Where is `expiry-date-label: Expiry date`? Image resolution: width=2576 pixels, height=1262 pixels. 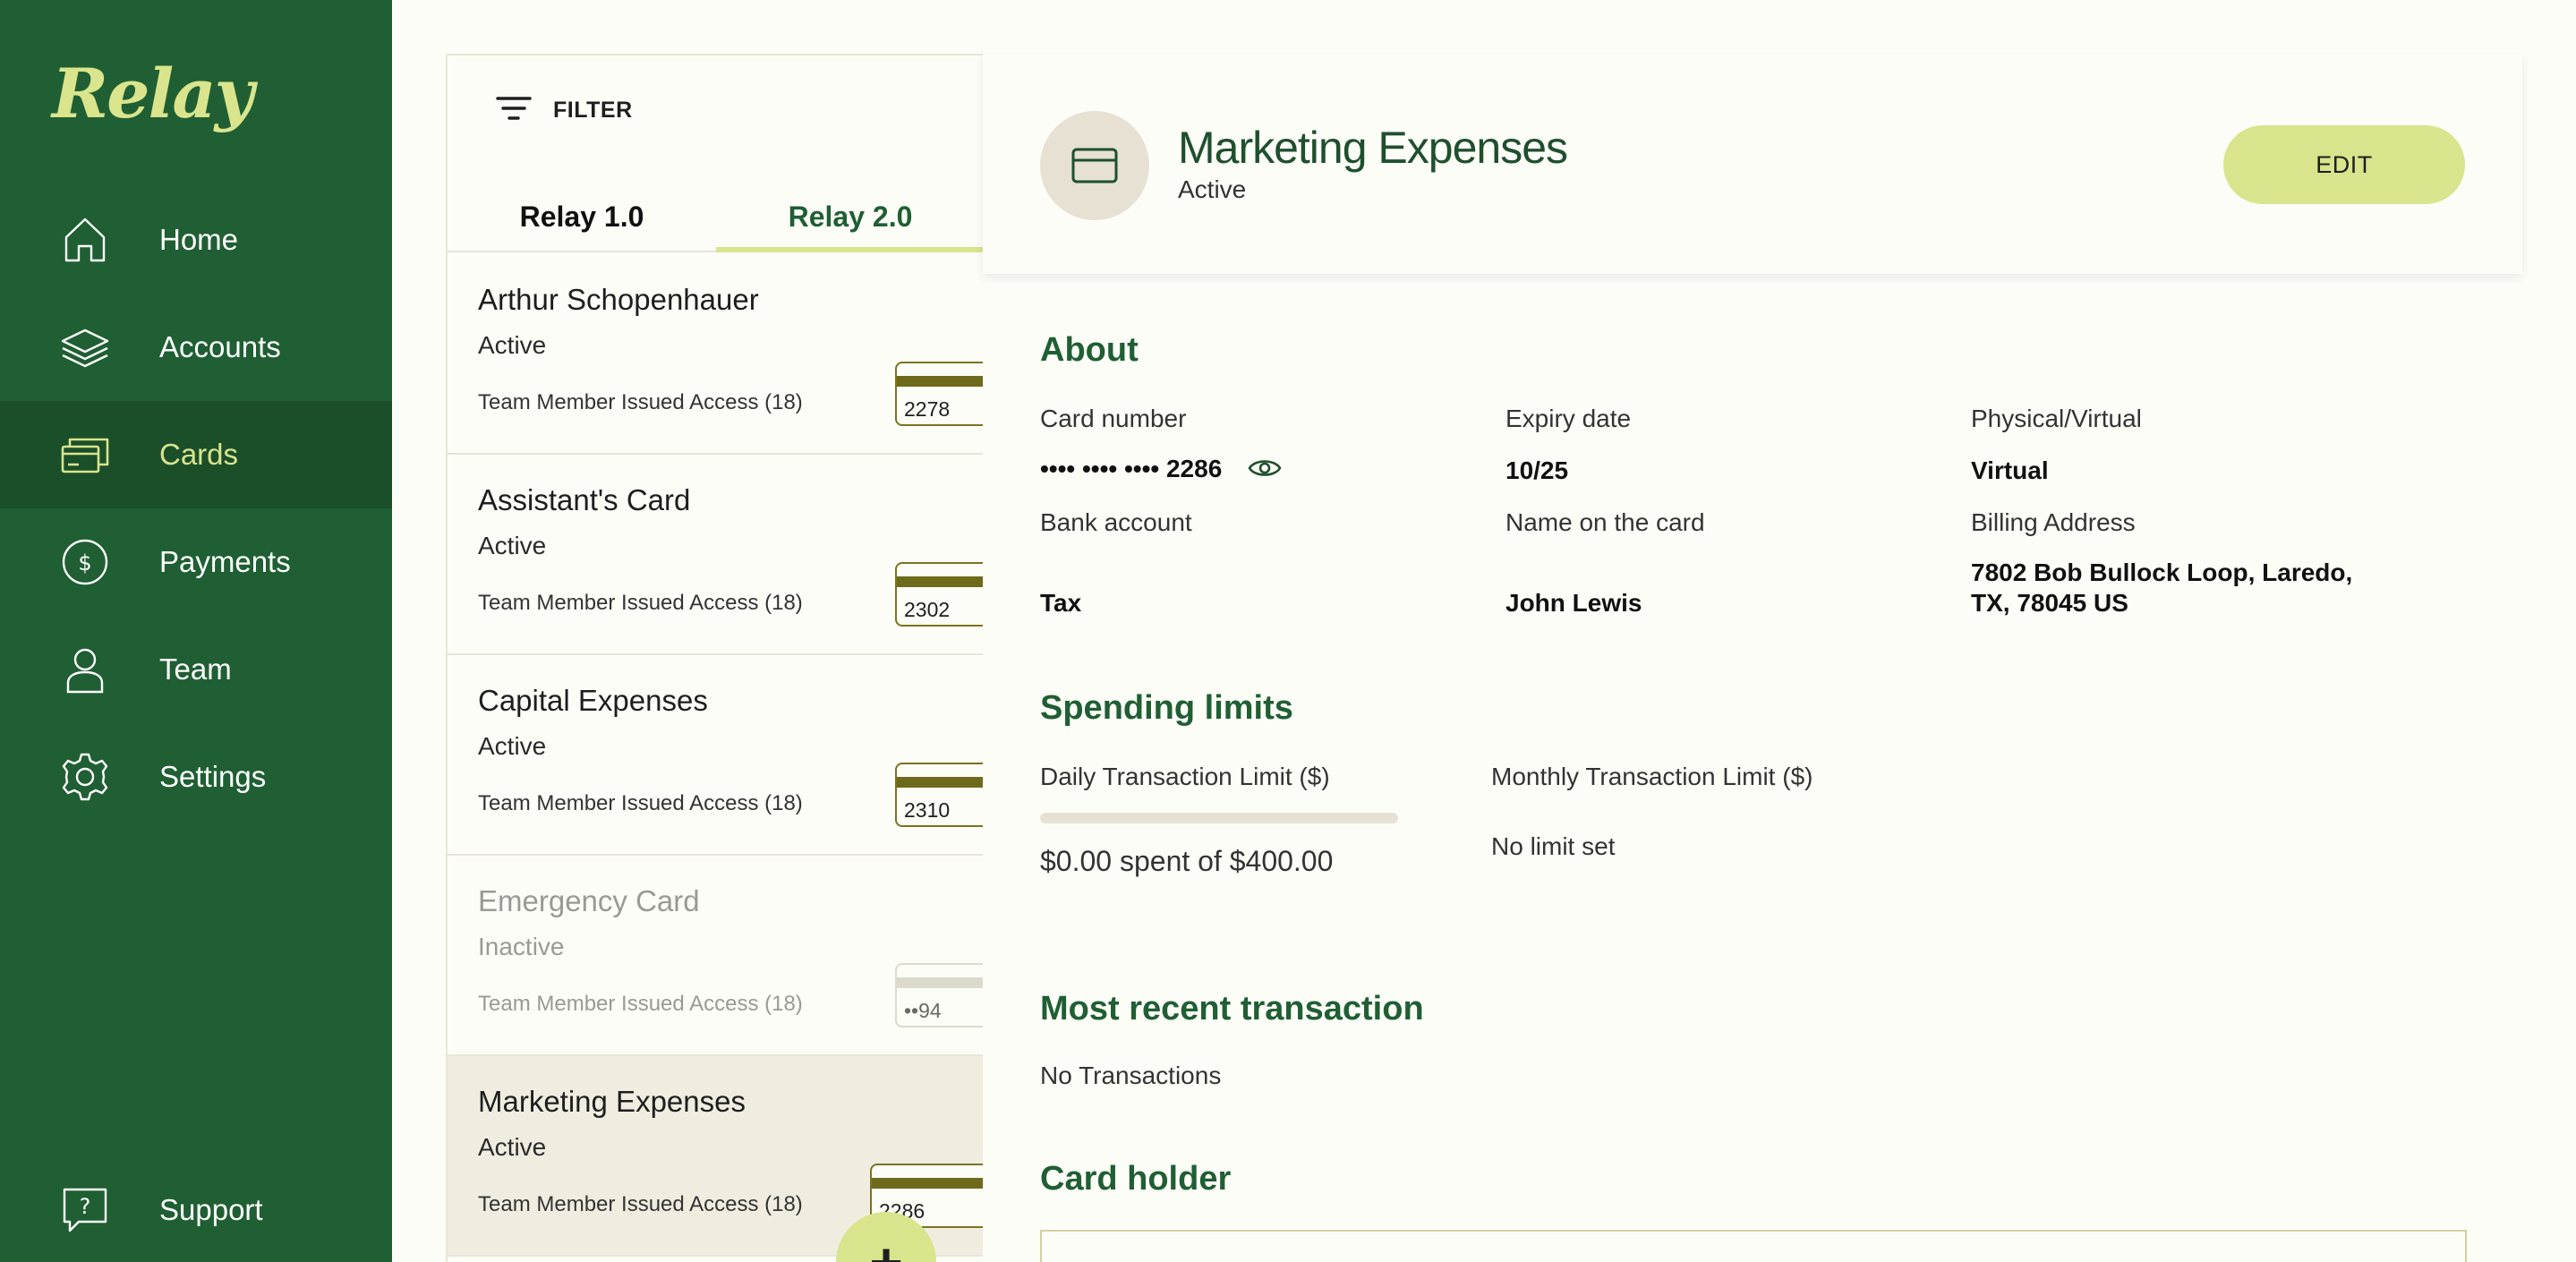
expiry-date-label: Expiry date is located at coordinates (1569, 418).